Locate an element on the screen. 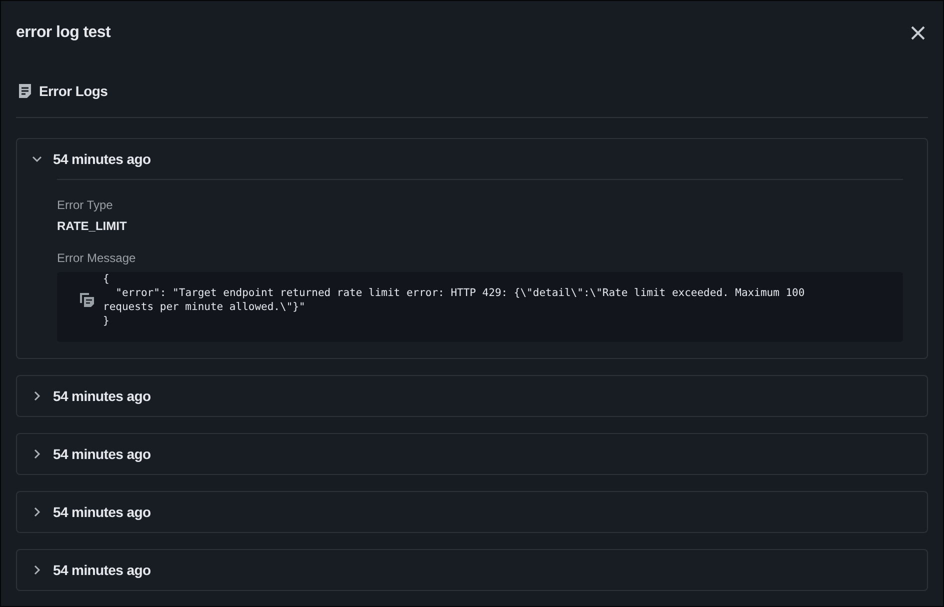  copy-icon is located at coordinates (87, 300).